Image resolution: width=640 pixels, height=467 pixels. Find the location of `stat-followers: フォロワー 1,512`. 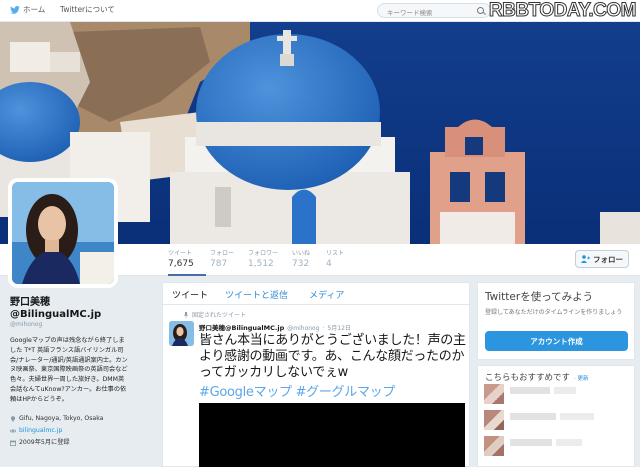

stat-followers: フォロワー 1,512 is located at coordinates (270, 258).